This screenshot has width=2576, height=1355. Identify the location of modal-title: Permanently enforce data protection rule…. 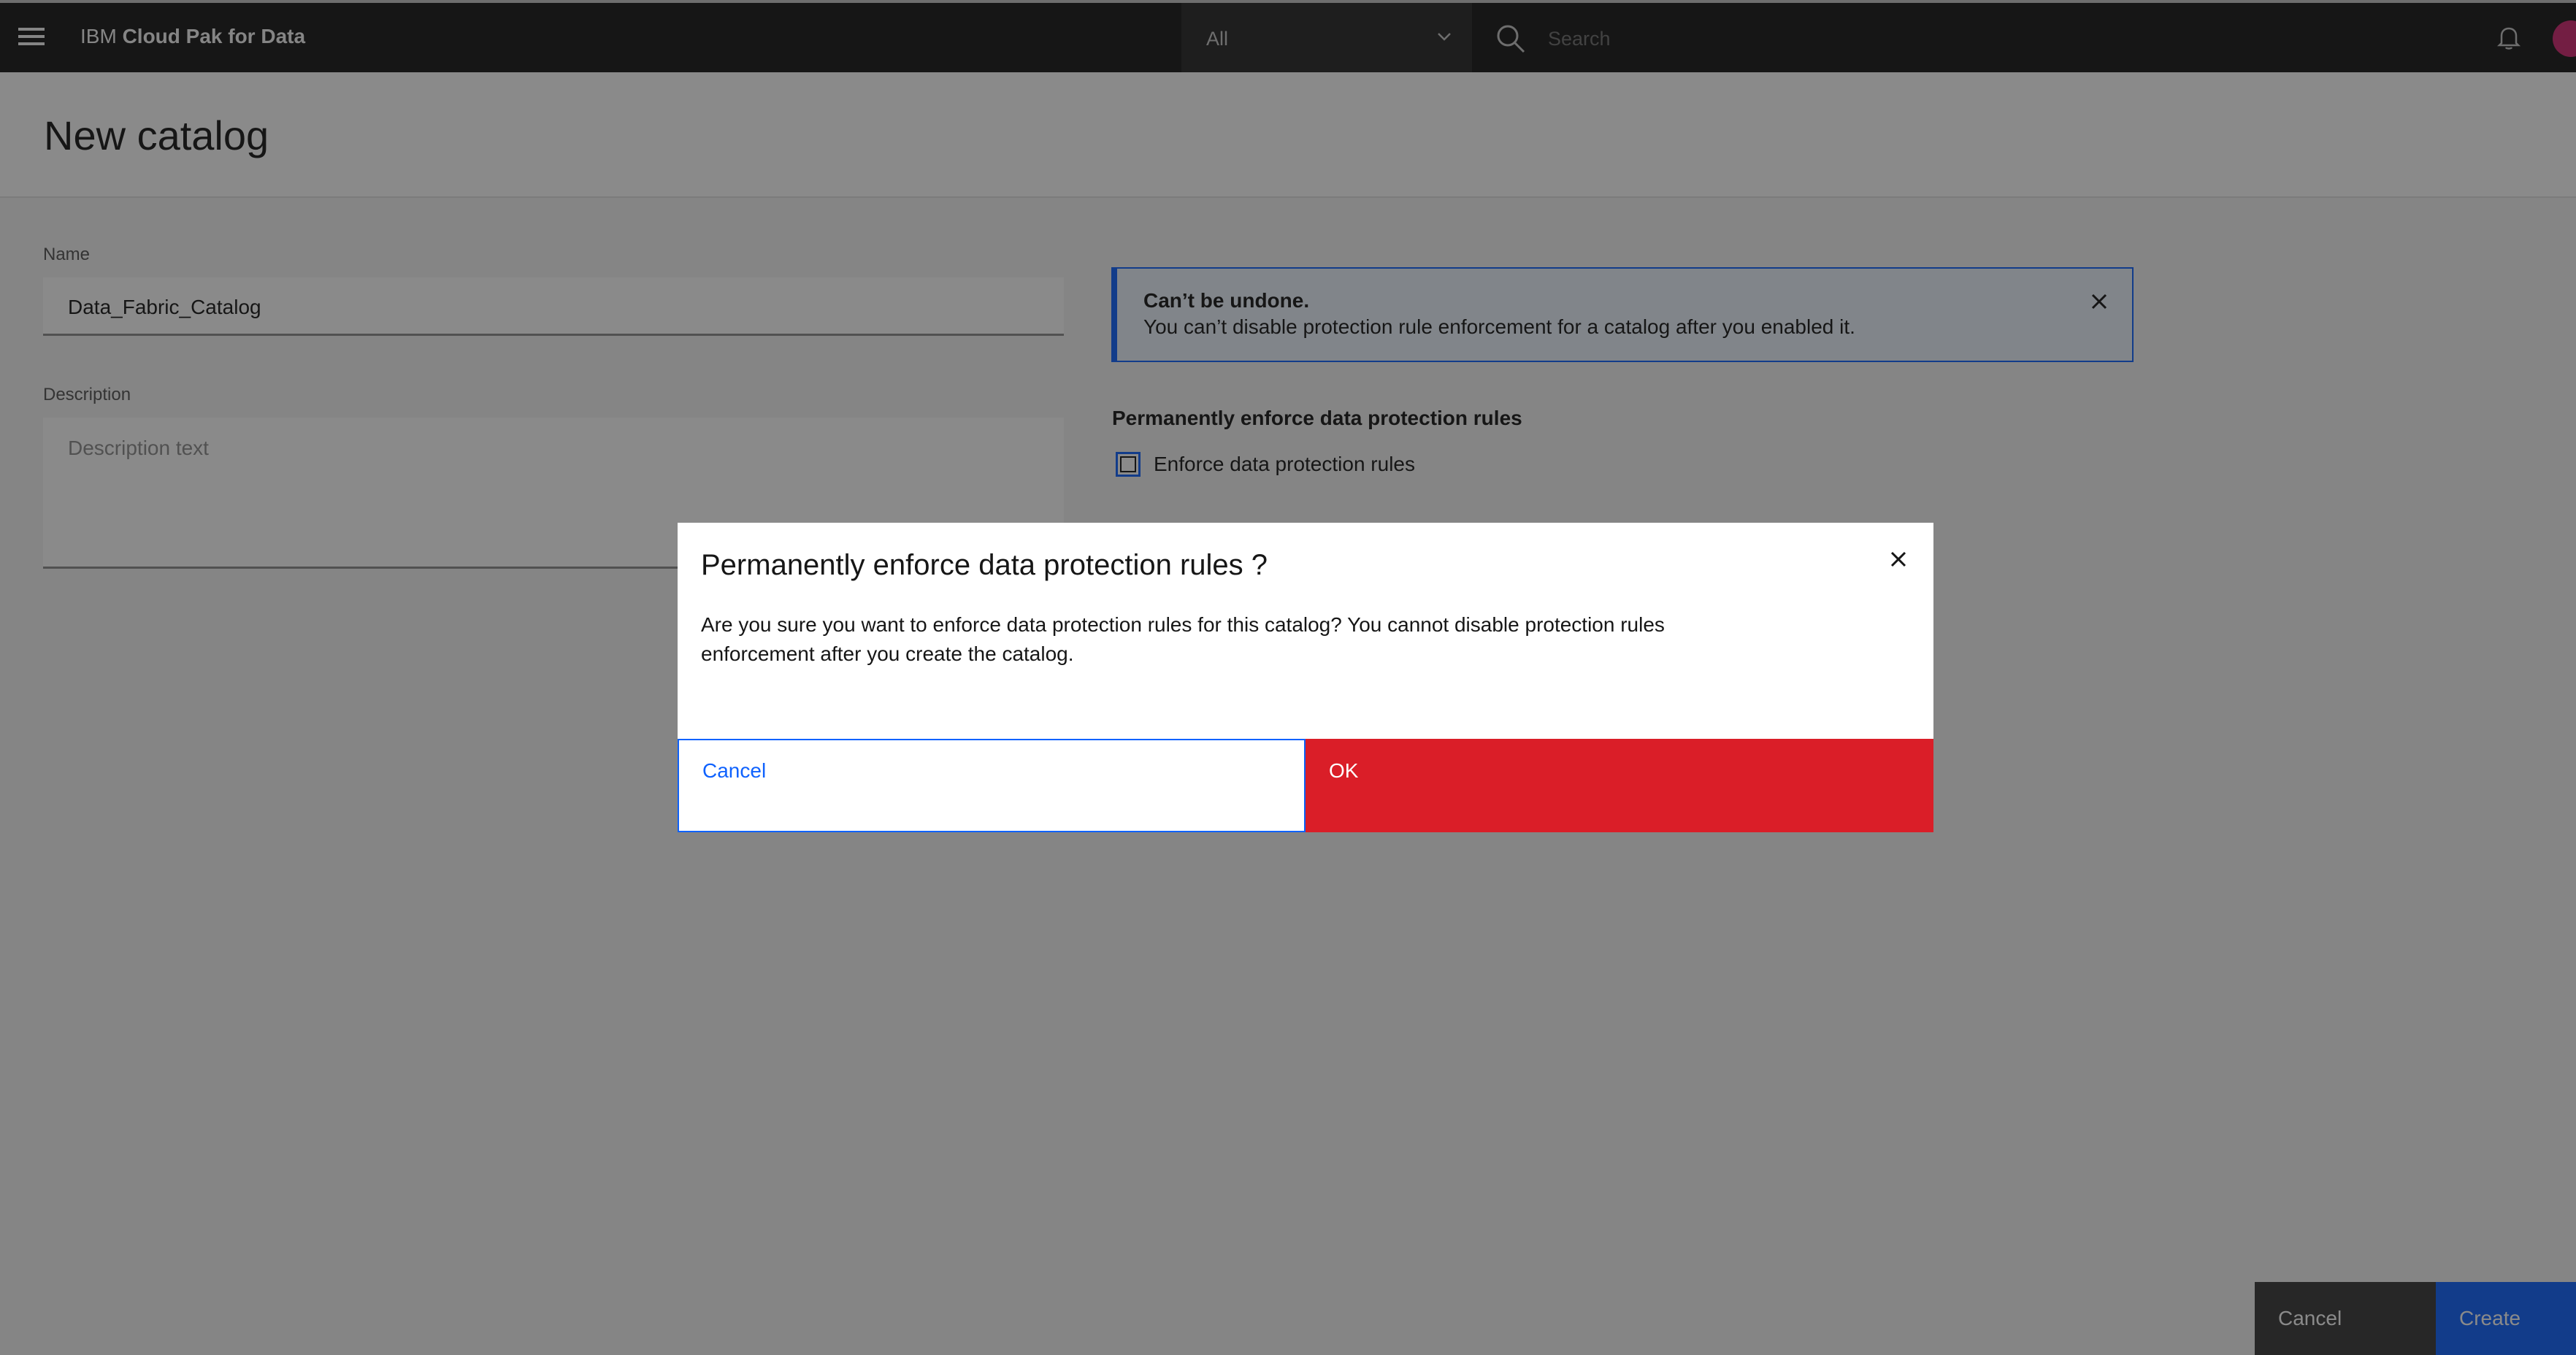
(984, 565).